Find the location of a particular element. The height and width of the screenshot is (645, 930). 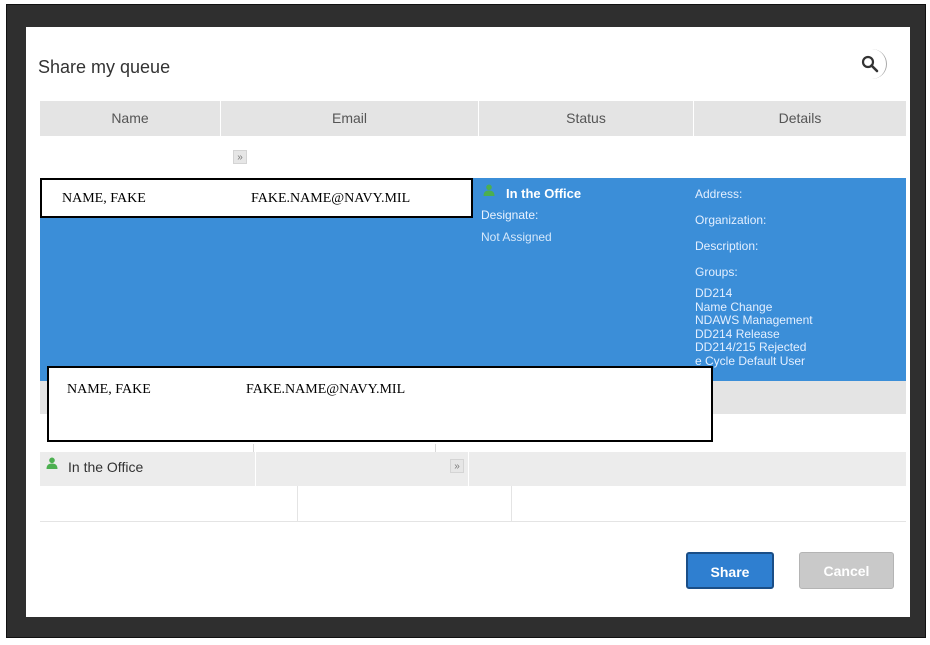

designate-value: Not Assigned is located at coordinates (516, 237).